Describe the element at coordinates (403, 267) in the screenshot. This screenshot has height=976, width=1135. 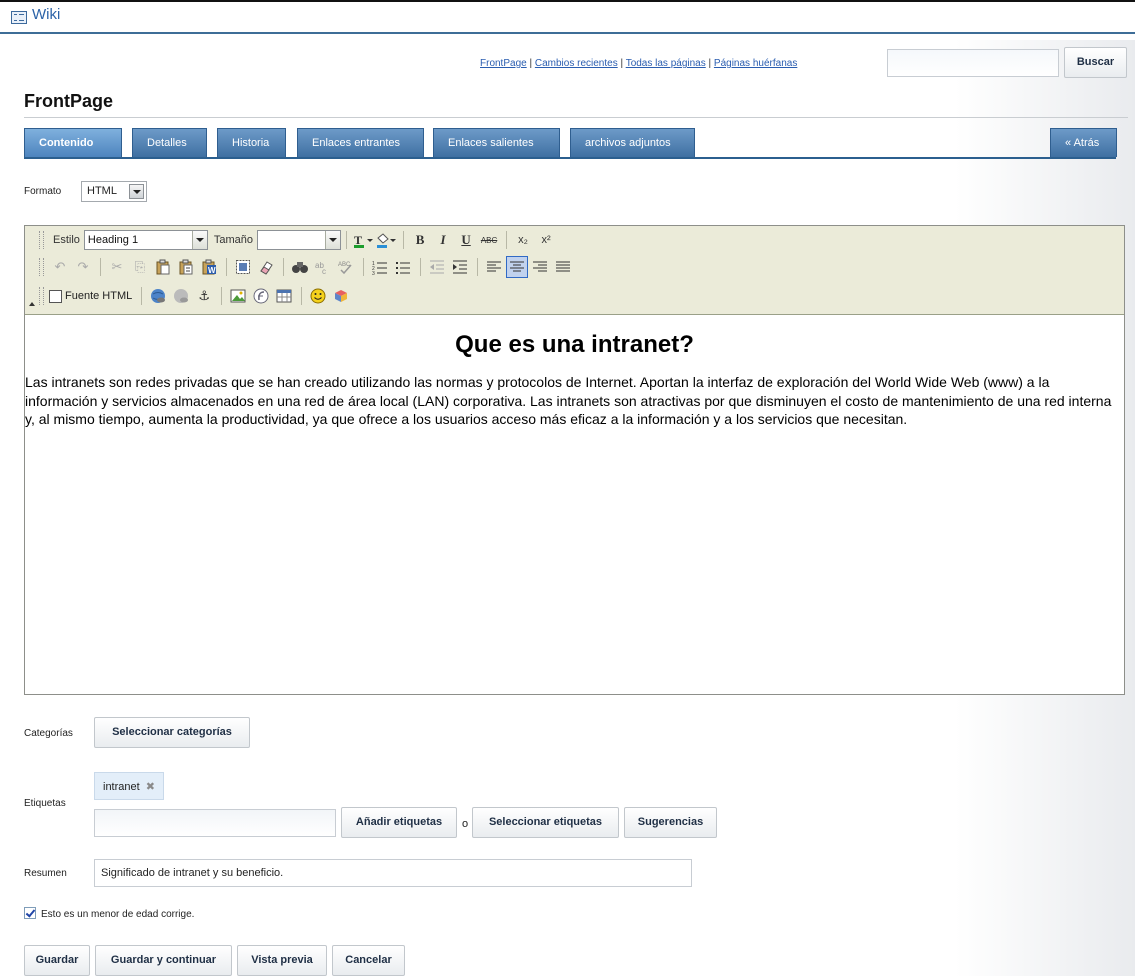
I see `bulleted-list-icon` at that location.